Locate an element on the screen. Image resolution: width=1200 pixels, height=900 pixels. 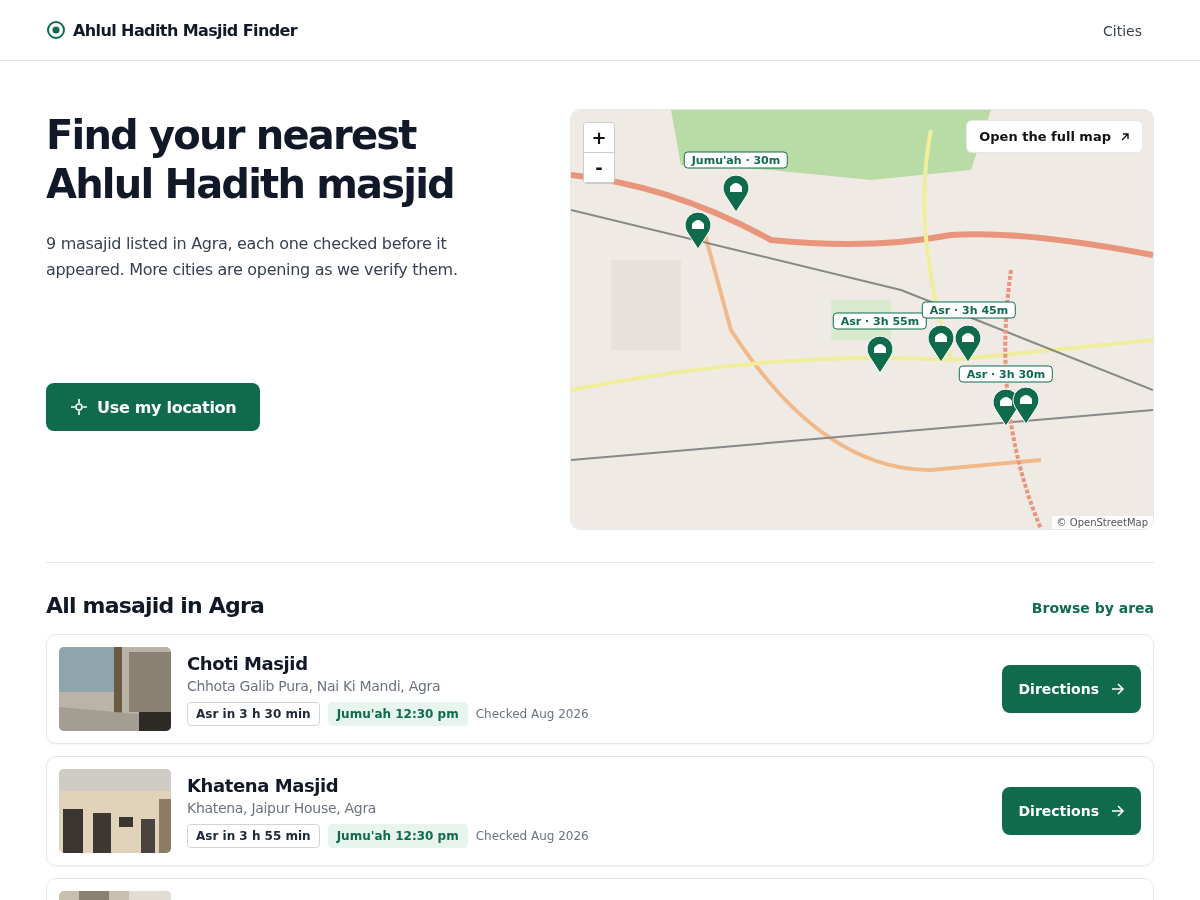
external-arrow-icon is located at coordinates (1125, 136).